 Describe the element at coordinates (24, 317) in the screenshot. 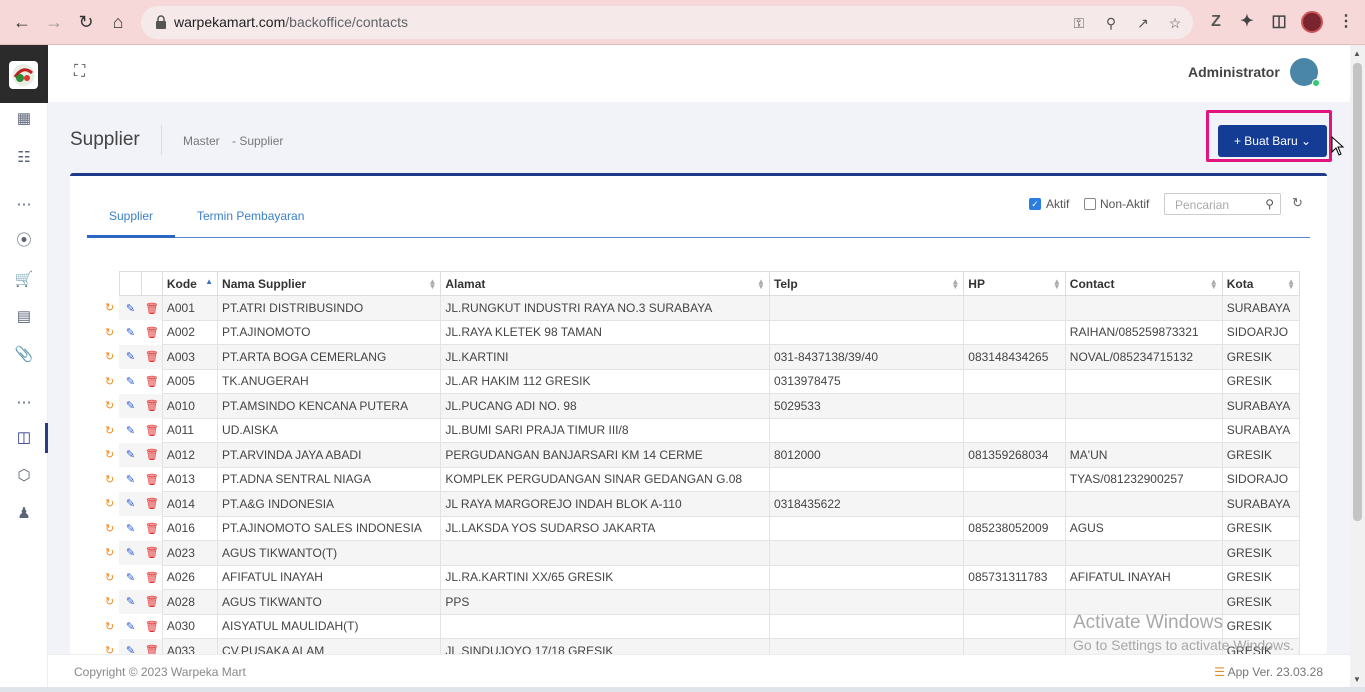

I see `calculator-icon: ▤` at that location.